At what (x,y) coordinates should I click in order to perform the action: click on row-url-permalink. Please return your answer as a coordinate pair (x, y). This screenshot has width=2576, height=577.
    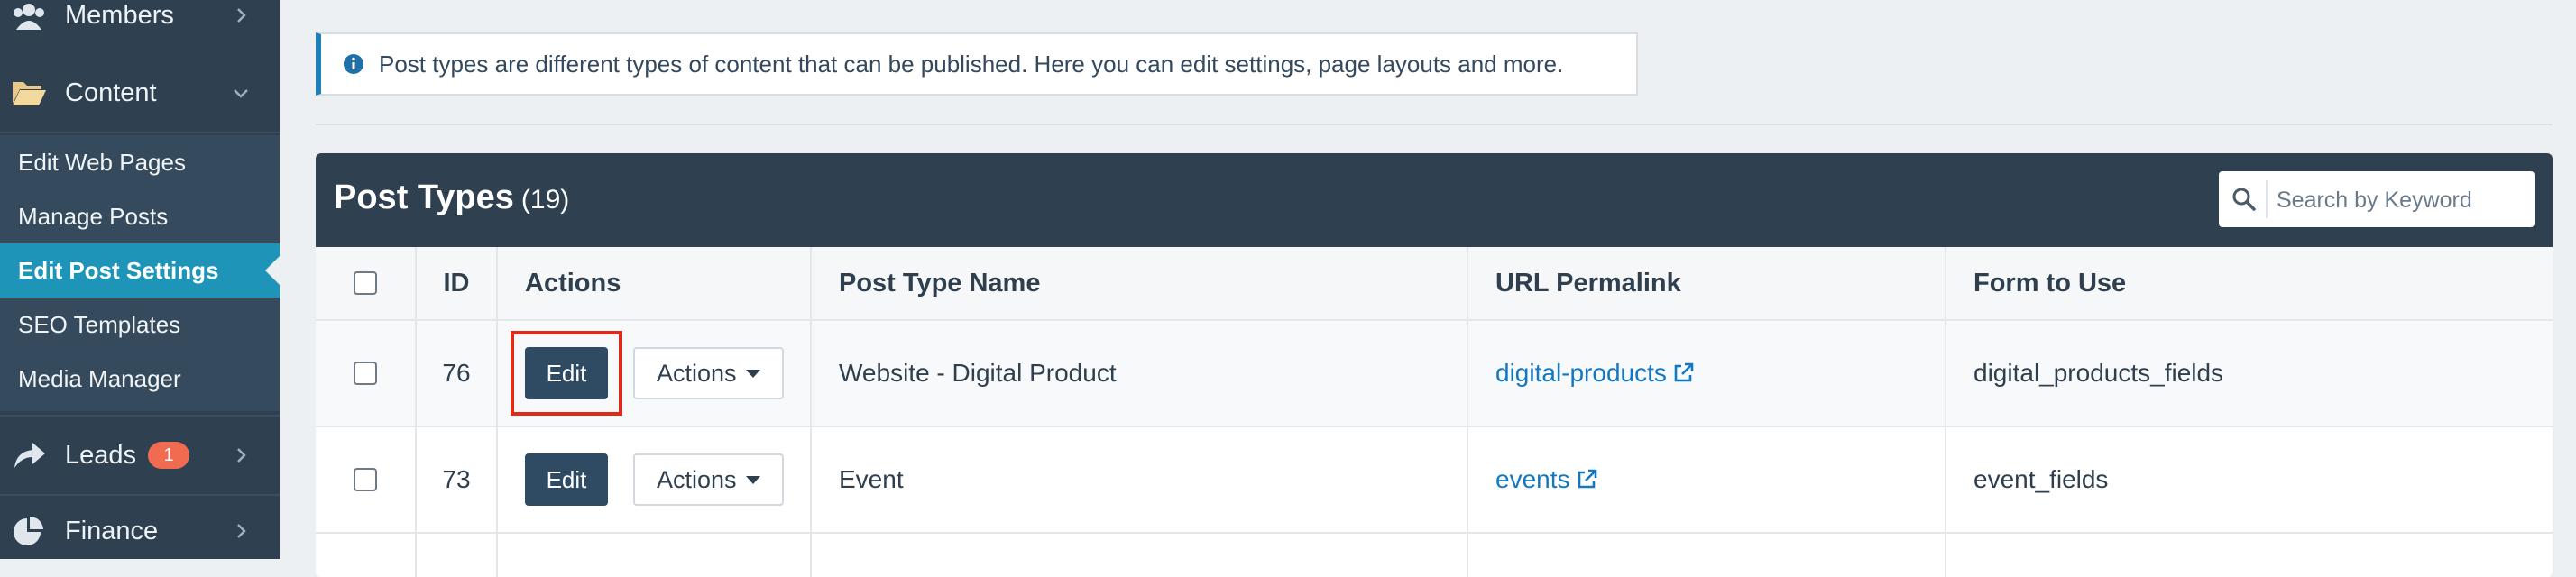
    Looking at the image, I should click on (1707, 555).